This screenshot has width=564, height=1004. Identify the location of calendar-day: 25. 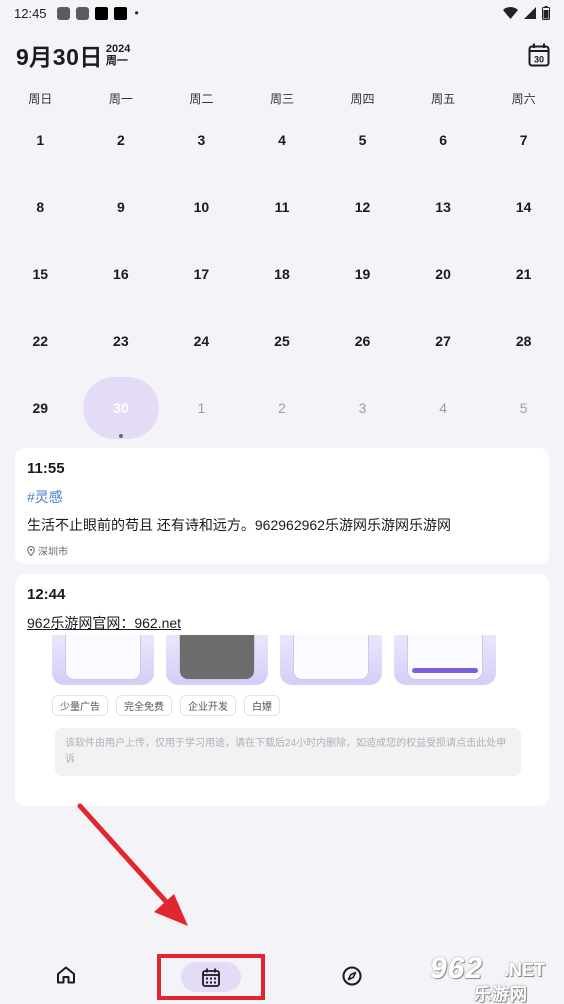
(282, 341).